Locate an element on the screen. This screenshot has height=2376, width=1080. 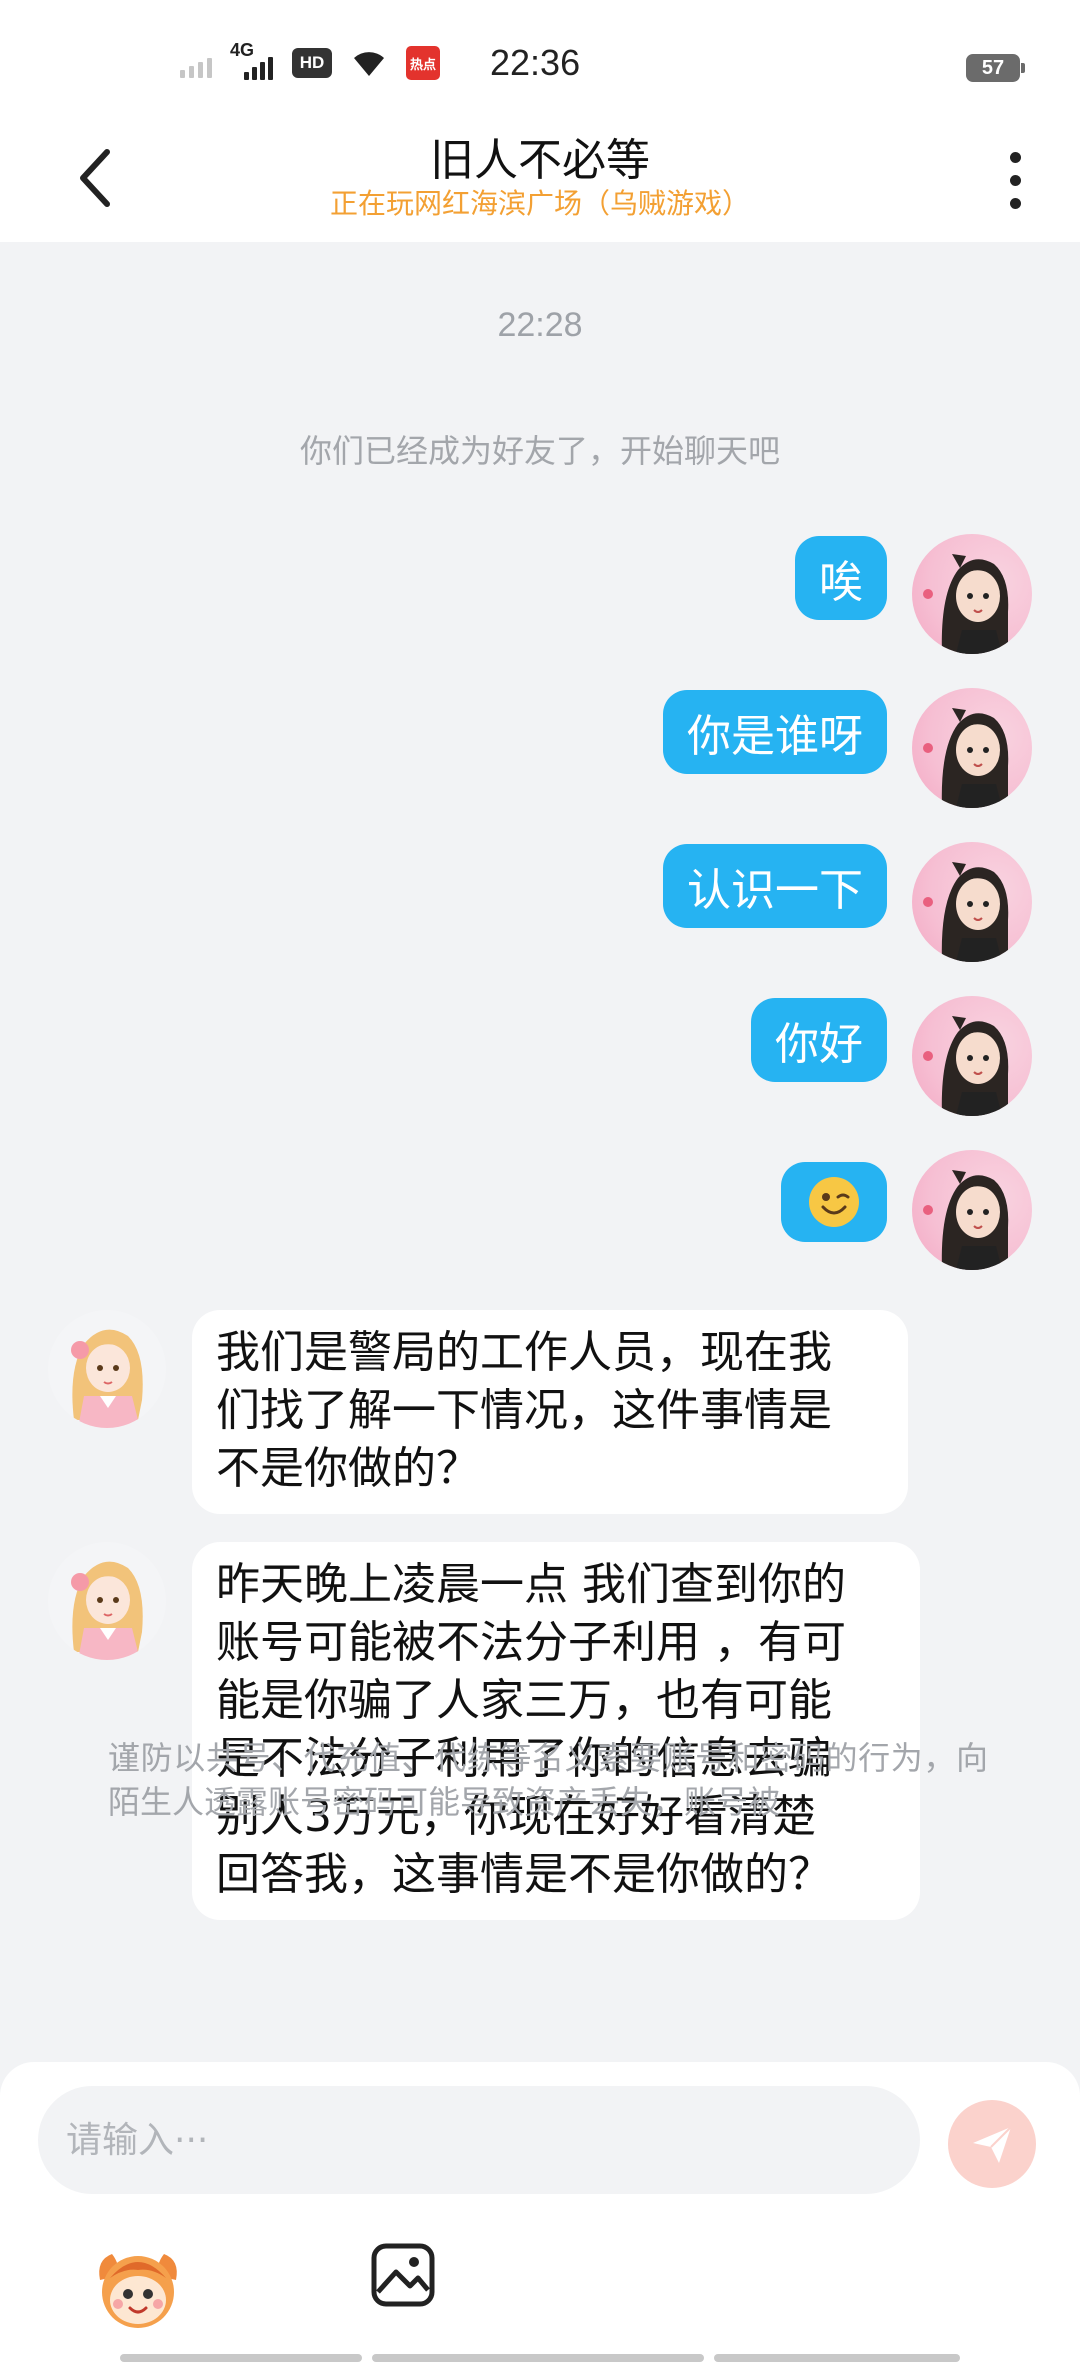
message-input is located at coordinates (479, 2140).